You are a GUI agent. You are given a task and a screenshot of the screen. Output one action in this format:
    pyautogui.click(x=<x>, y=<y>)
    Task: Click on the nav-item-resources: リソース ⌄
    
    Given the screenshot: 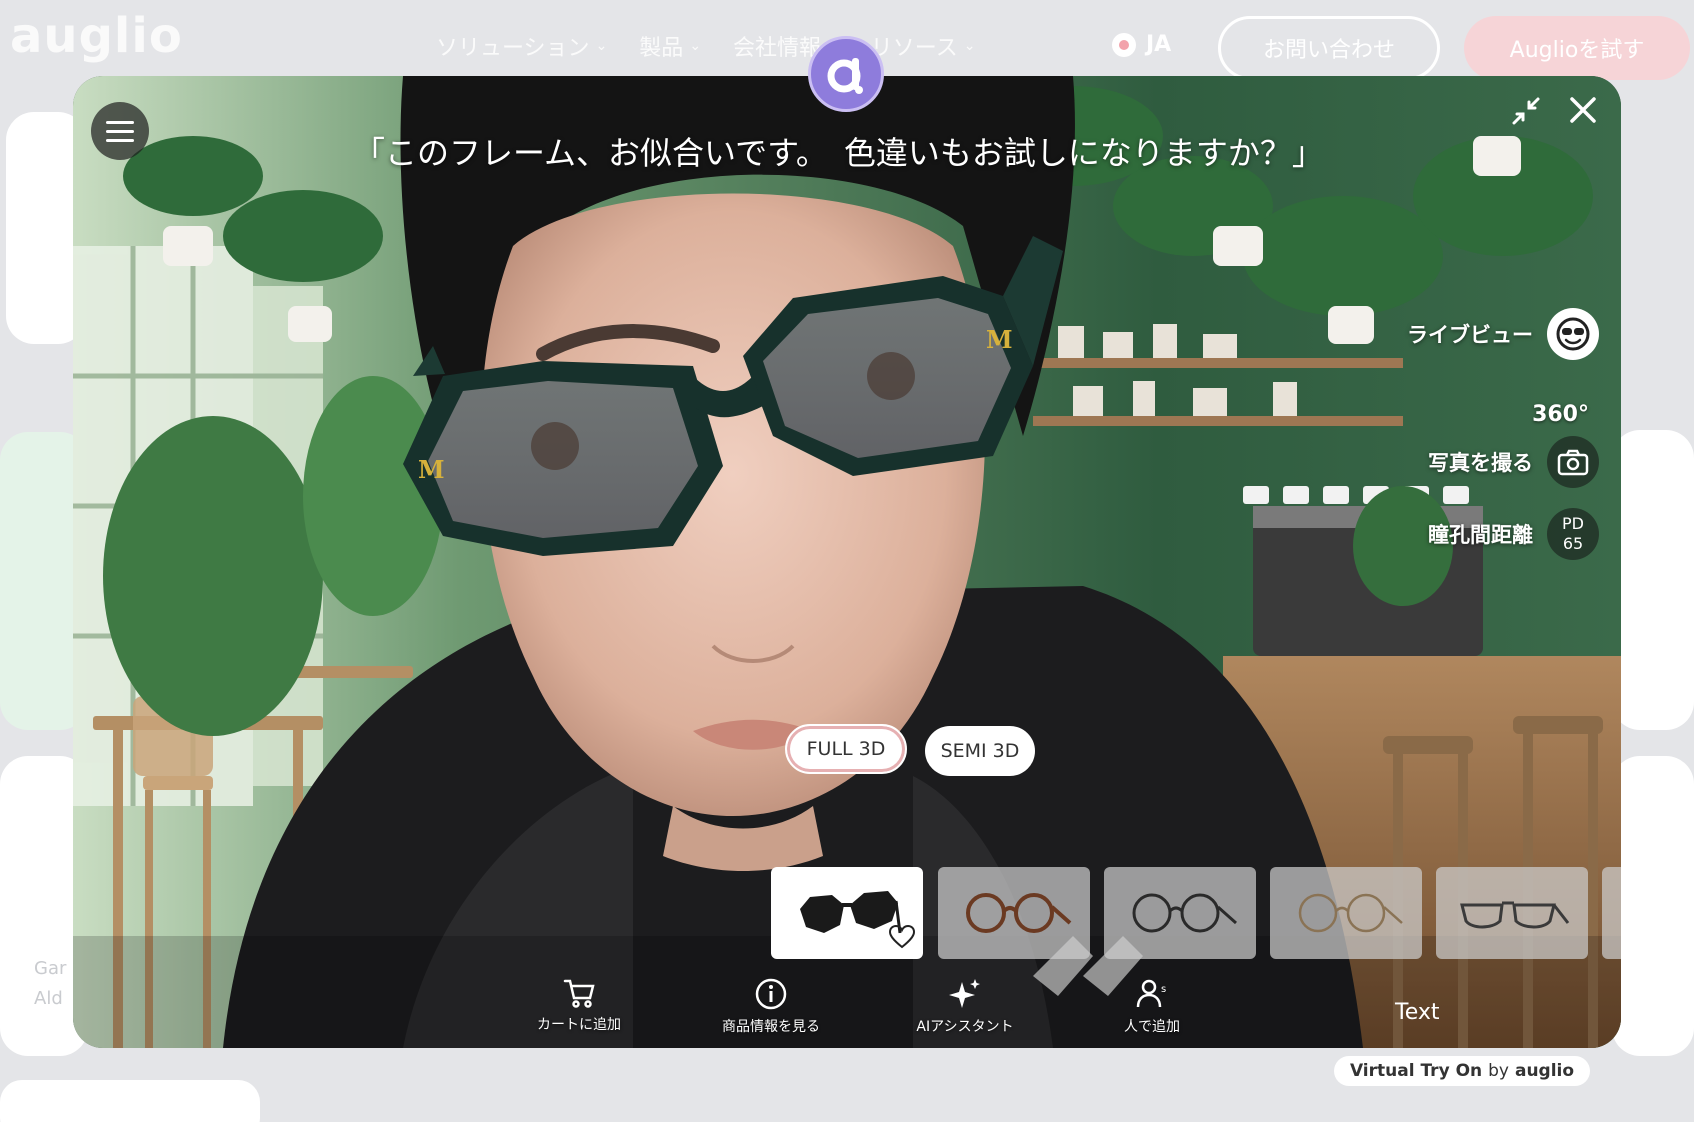 What is the action you would take?
    pyautogui.click(x=923, y=46)
    